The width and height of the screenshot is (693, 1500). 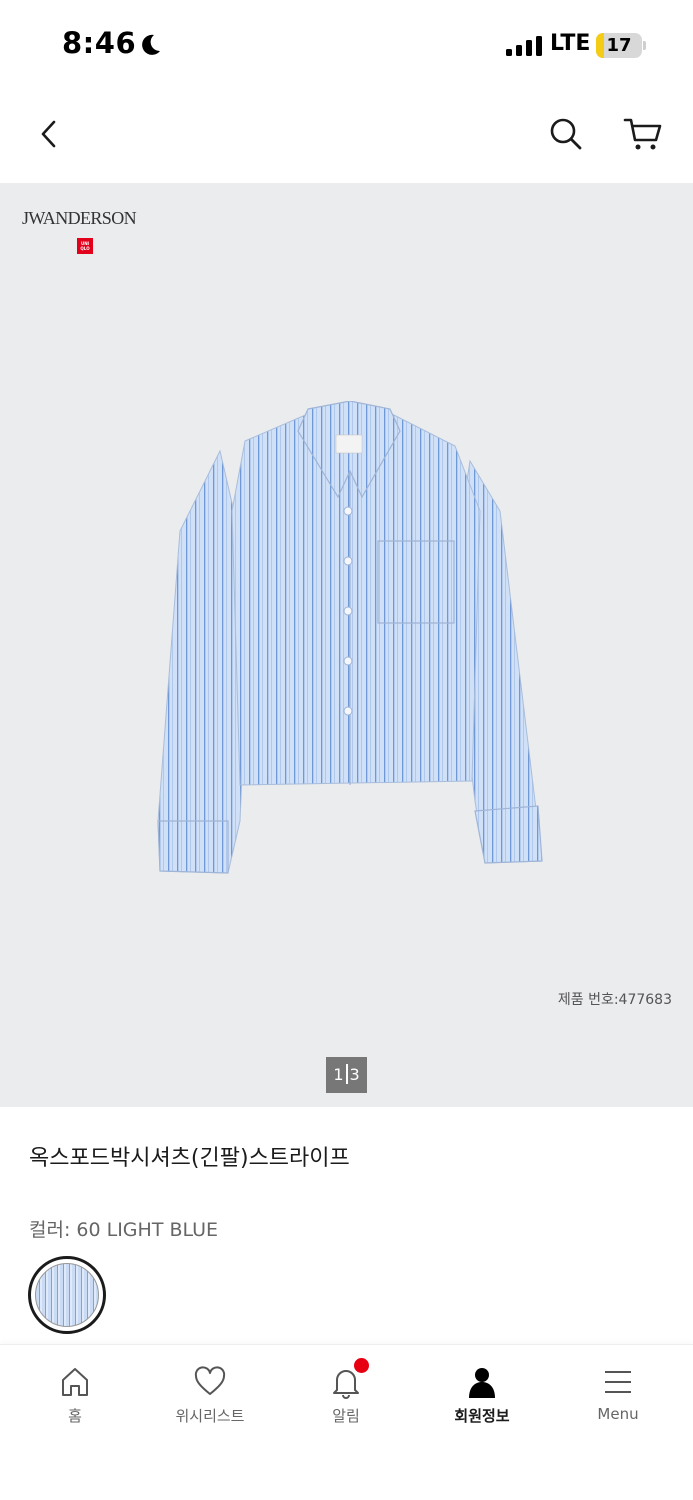 What do you see at coordinates (614, 1000) in the screenshot?
I see `product-code: 제품 번호:477683` at bounding box center [614, 1000].